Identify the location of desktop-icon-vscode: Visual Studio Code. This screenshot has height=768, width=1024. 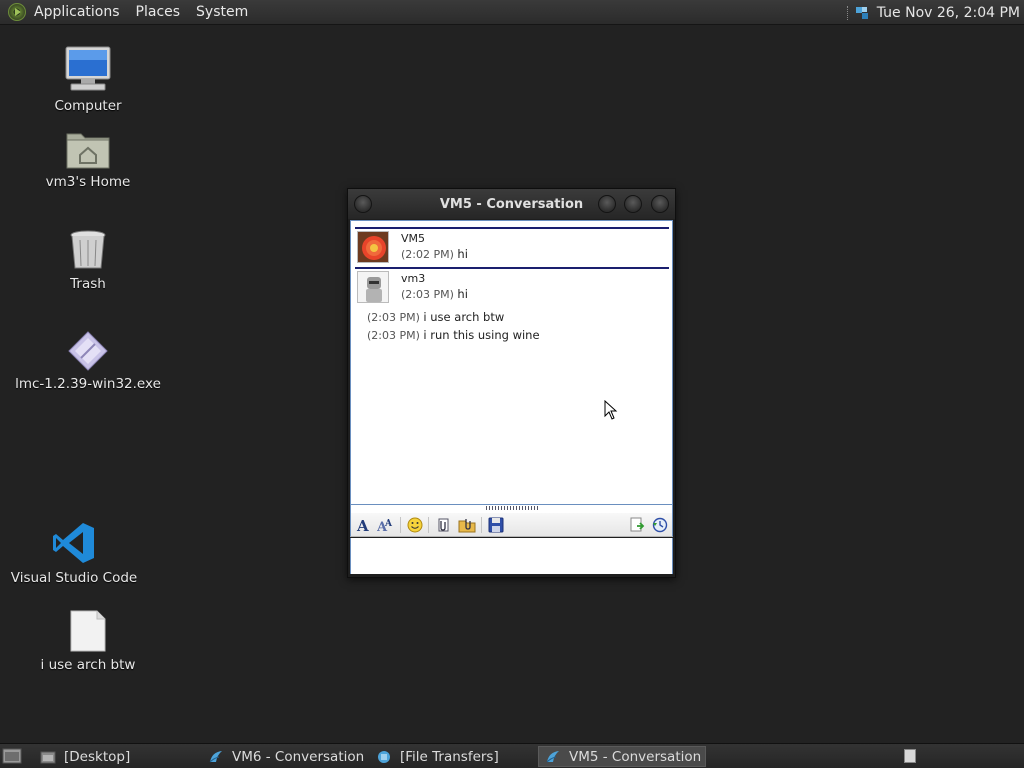
(77, 553).